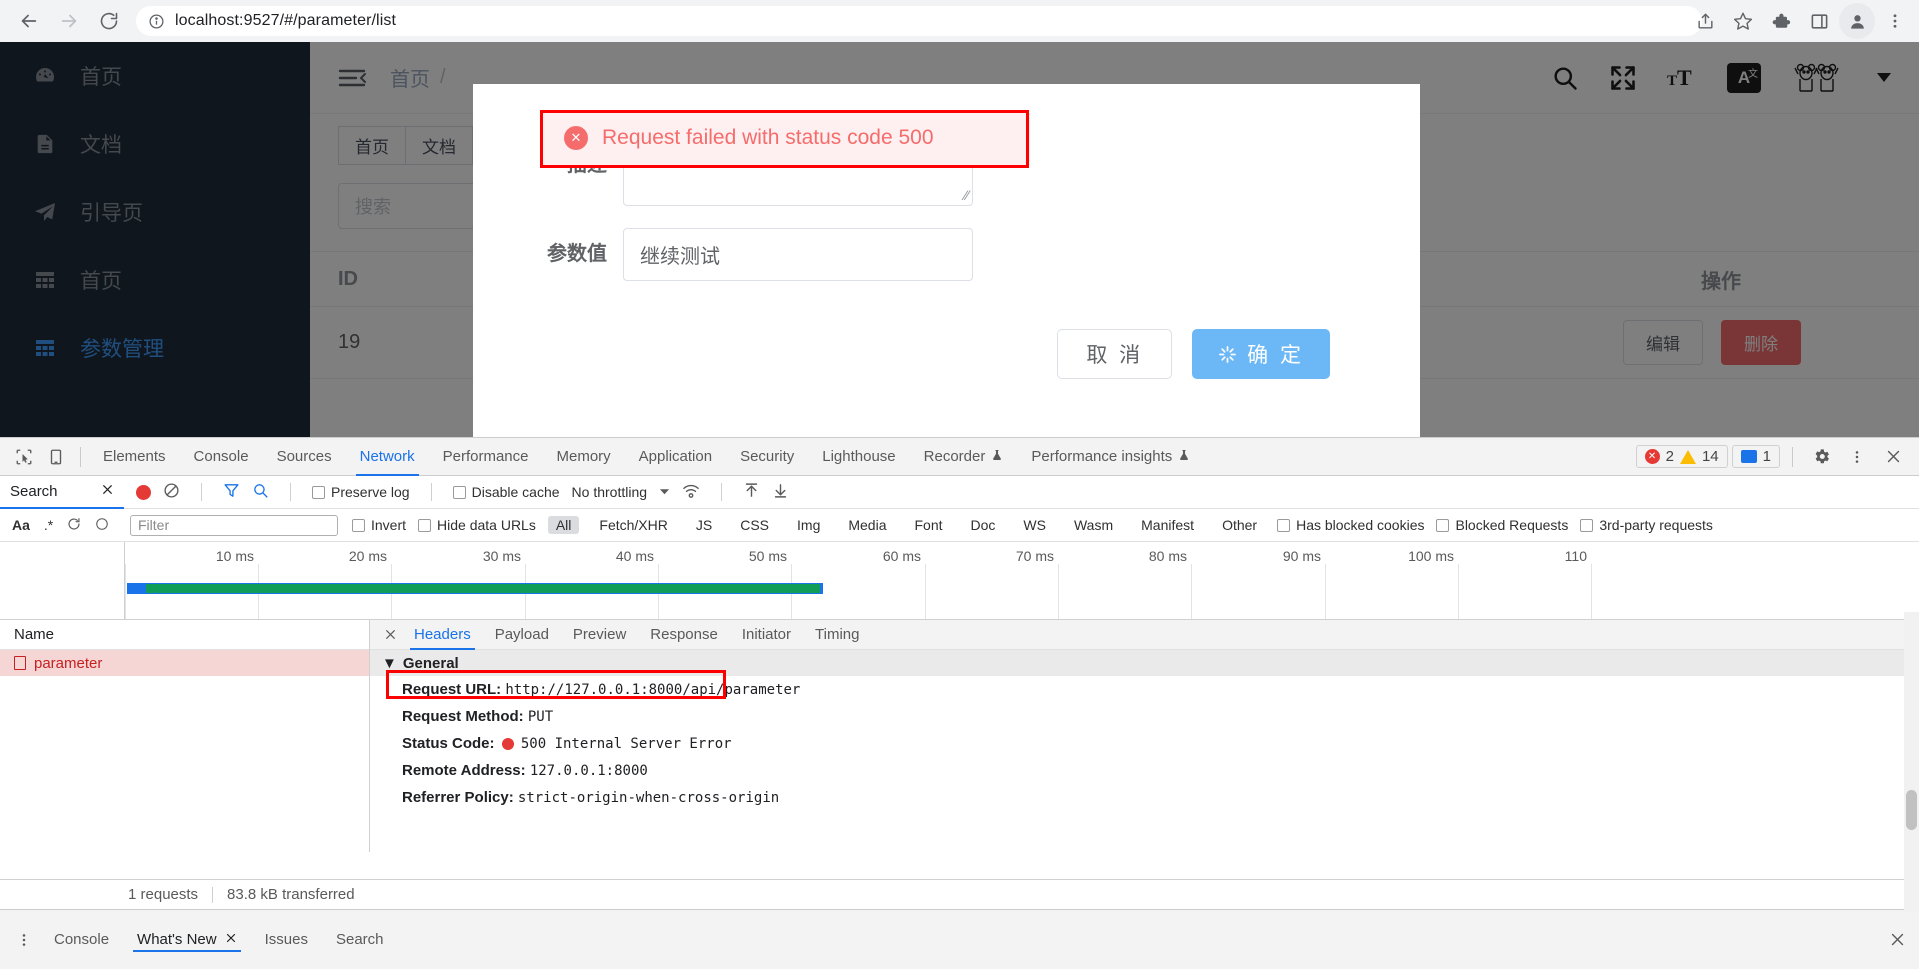 Image resolution: width=1919 pixels, height=969 pixels. I want to click on filter-type-font: Font, so click(929, 525).